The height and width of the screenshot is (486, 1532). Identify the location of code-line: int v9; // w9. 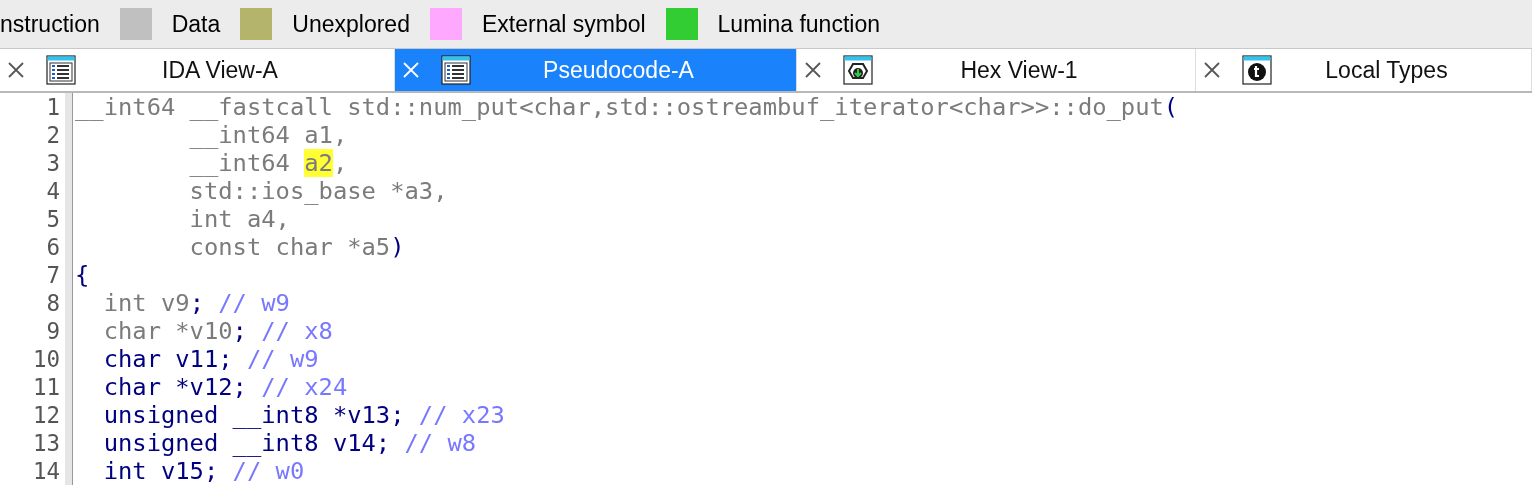
(196, 303).